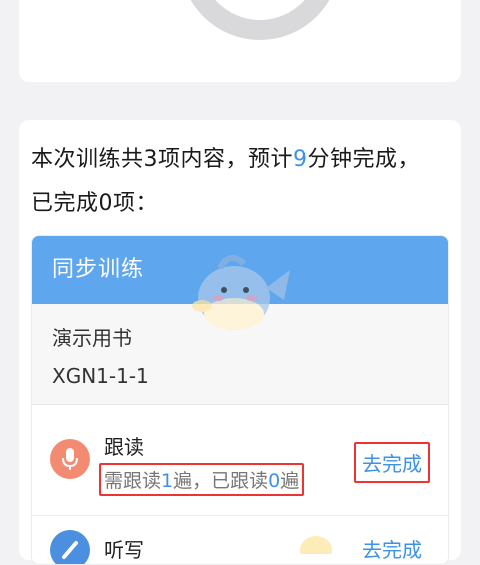  What do you see at coordinates (92, 338) in the screenshot?
I see `book-name: 演示用书` at bounding box center [92, 338].